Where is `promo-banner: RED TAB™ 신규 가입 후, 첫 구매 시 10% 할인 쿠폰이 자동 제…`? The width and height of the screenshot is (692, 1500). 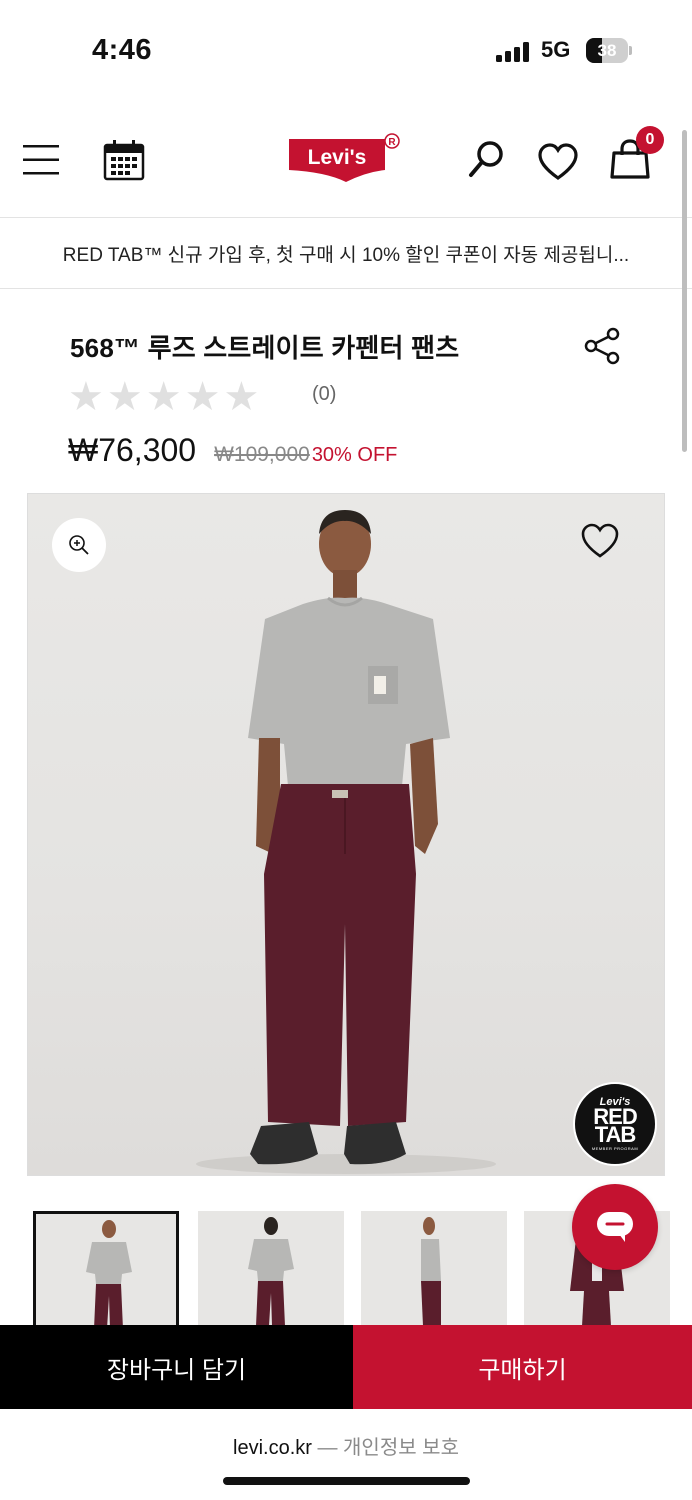
promo-banner: RED TAB™ 신규 가입 후, 첫 구매 시 10% 할인 쿠폰이 자동 제… is located at coordinates (346, 254).